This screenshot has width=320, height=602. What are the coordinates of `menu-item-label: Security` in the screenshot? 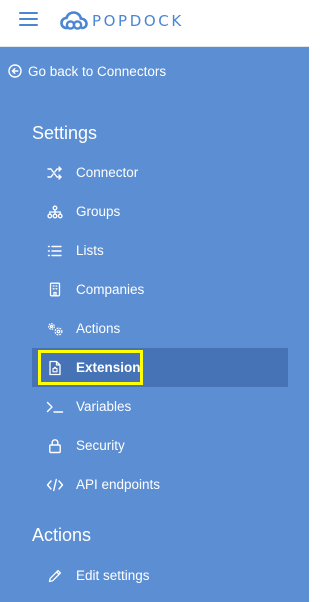 It's located at (100, 445).